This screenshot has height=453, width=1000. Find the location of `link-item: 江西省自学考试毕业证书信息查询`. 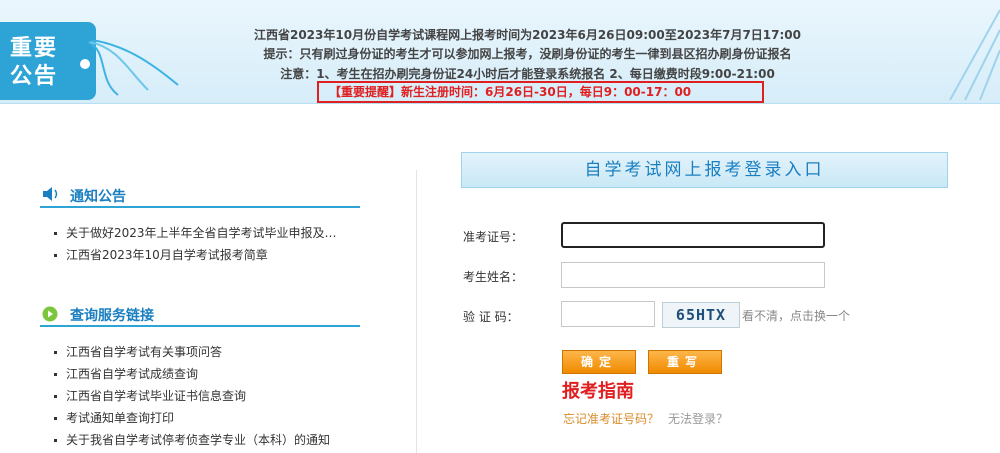

link-item: 江西省自学考试毕业证书信息查询 is located at coordinates (191, 396).